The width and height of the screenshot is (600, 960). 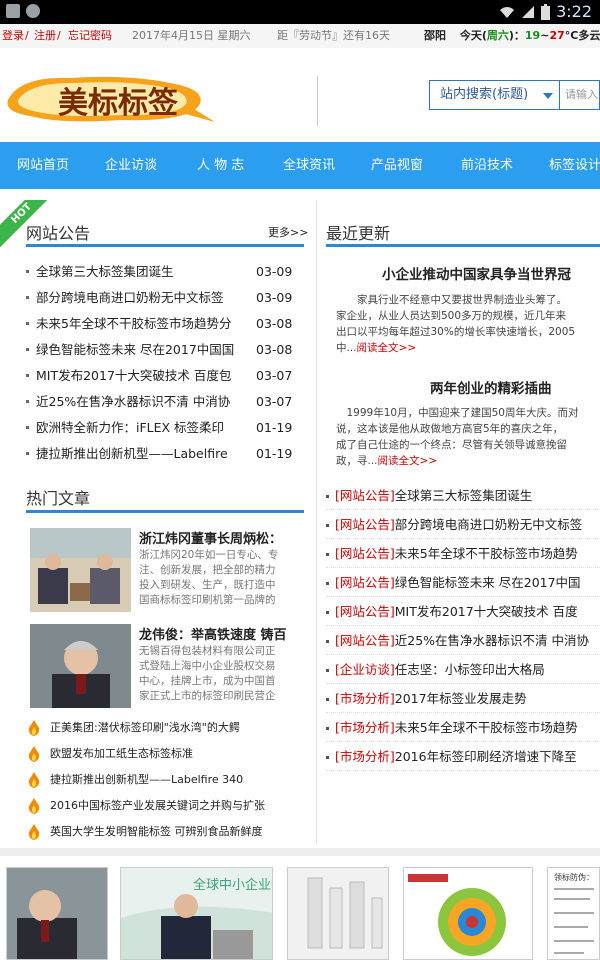 I want to click on nav-item-global-news: 全球资讯, so click(x=309, y=165).